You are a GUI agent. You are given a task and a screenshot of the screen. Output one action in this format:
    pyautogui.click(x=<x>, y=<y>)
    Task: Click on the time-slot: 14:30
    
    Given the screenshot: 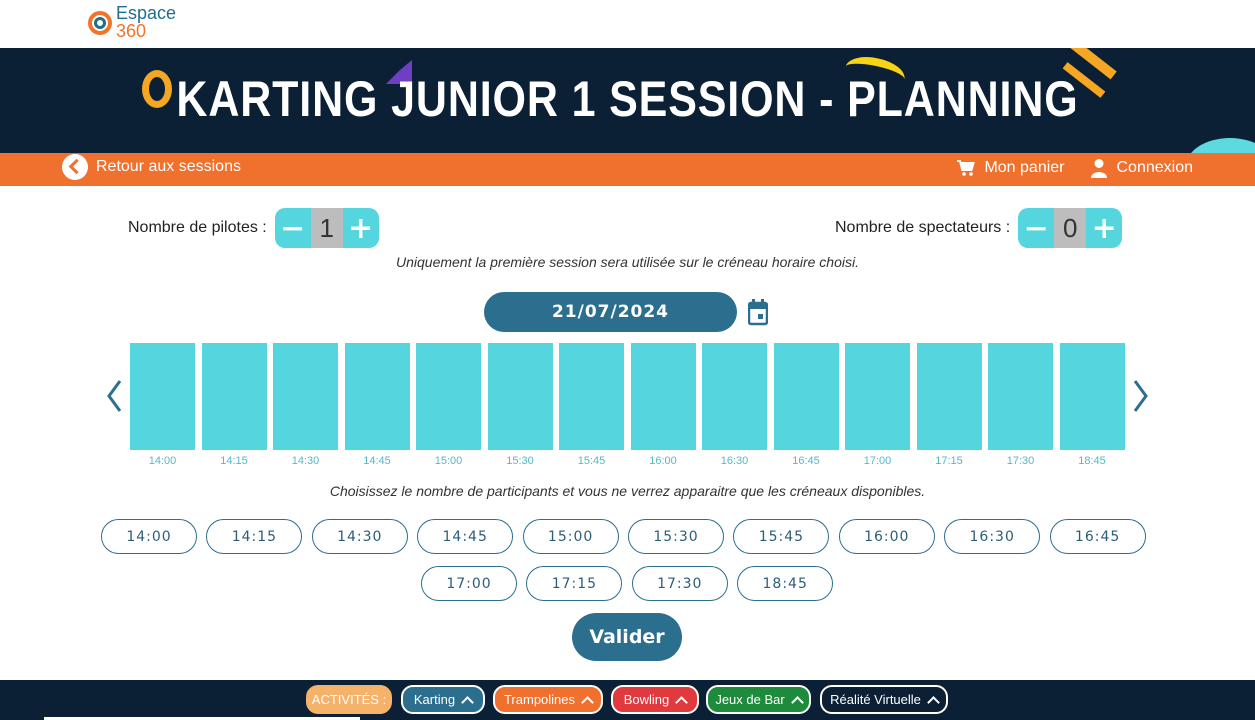 What is the action you would take?
    pyautogui.click(x=305, y=405)
    